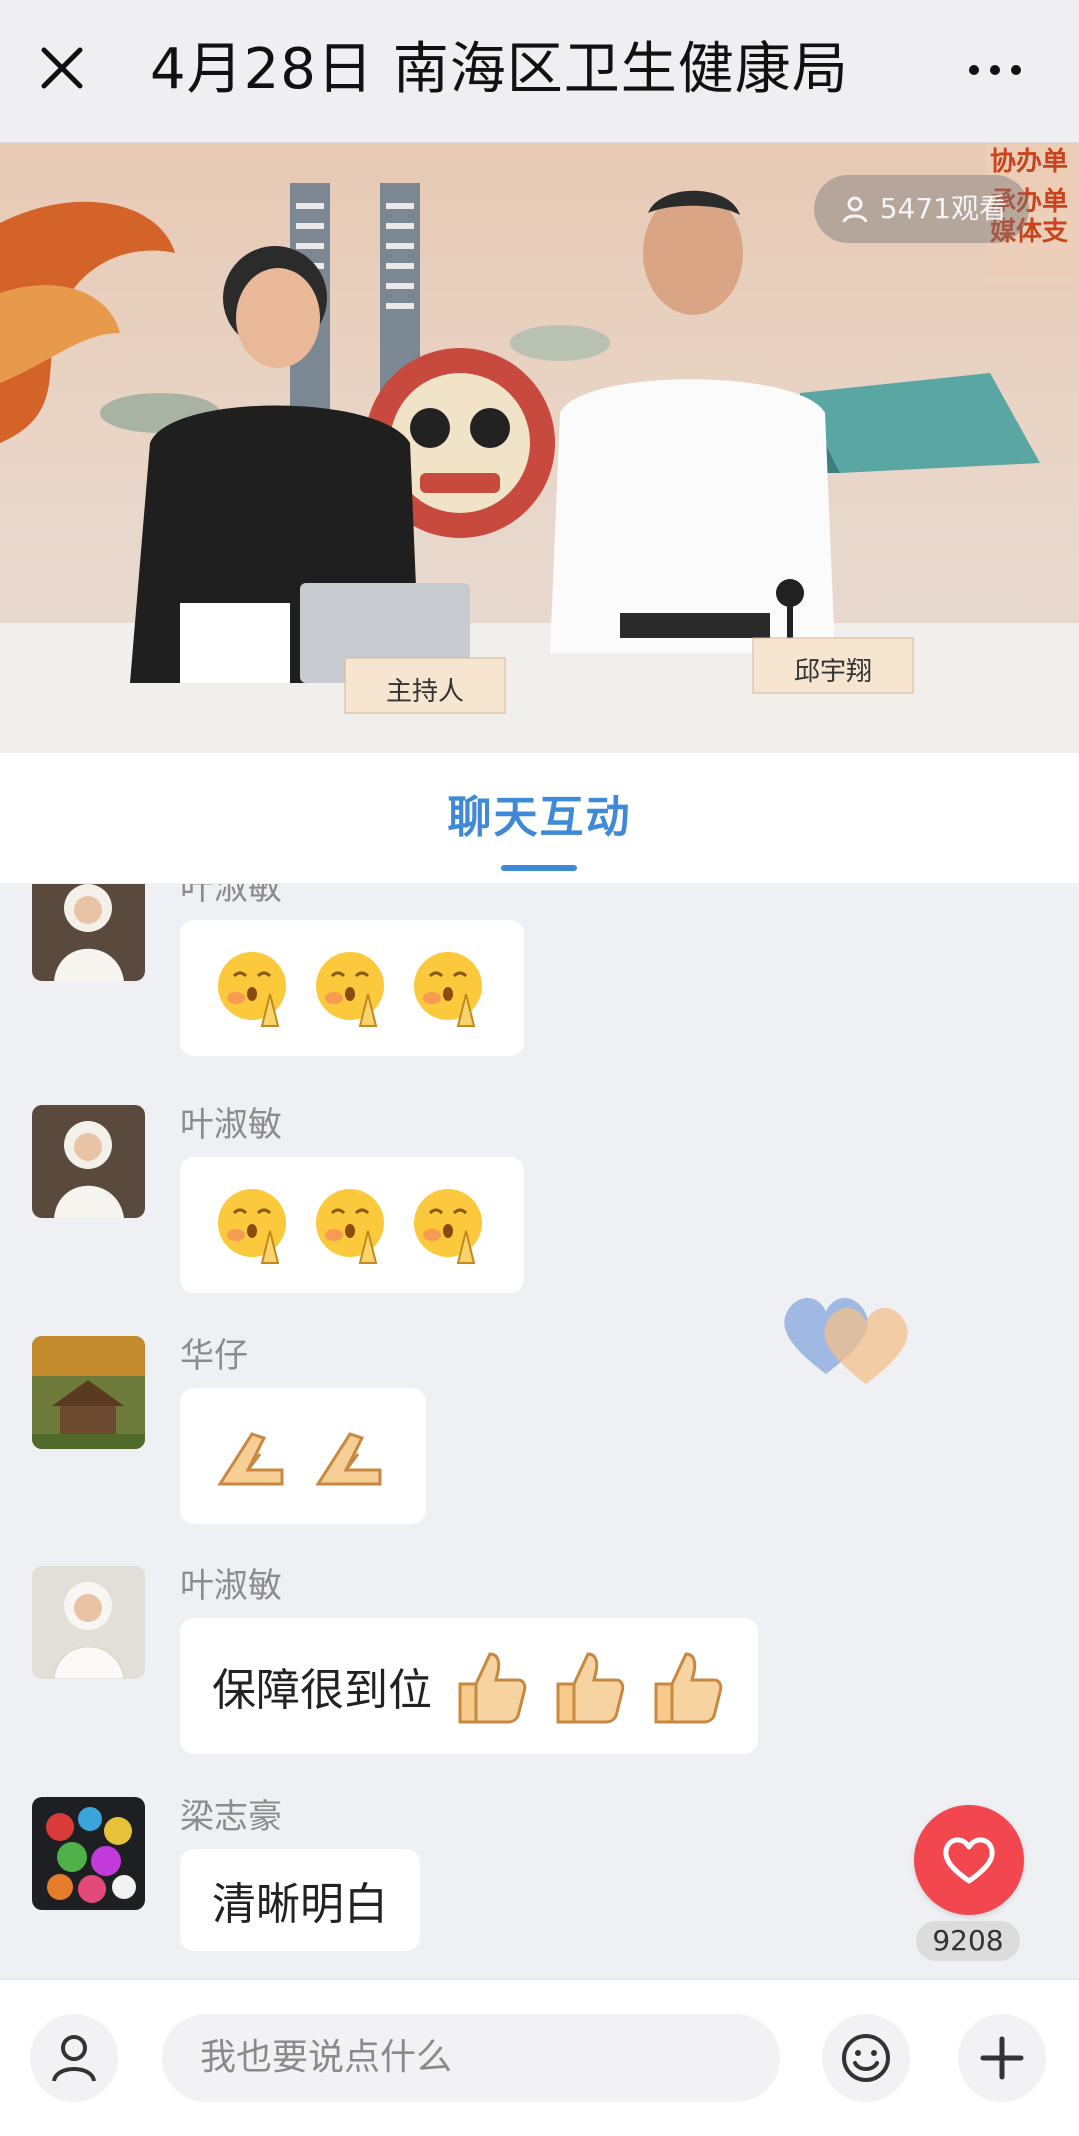 This screenshot has width=1079, height=2136. I want to click on viewer-count-badge: 5471观看, so click(921, 209).